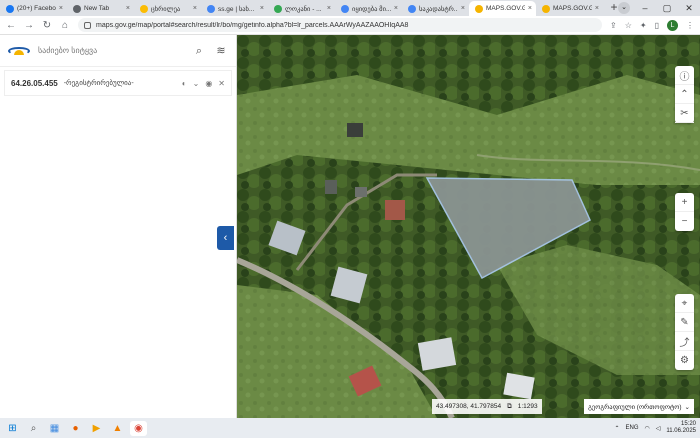 This screenshot has width=700, height=438. I want to click on tab-title: New Tab, so click(97, 8).